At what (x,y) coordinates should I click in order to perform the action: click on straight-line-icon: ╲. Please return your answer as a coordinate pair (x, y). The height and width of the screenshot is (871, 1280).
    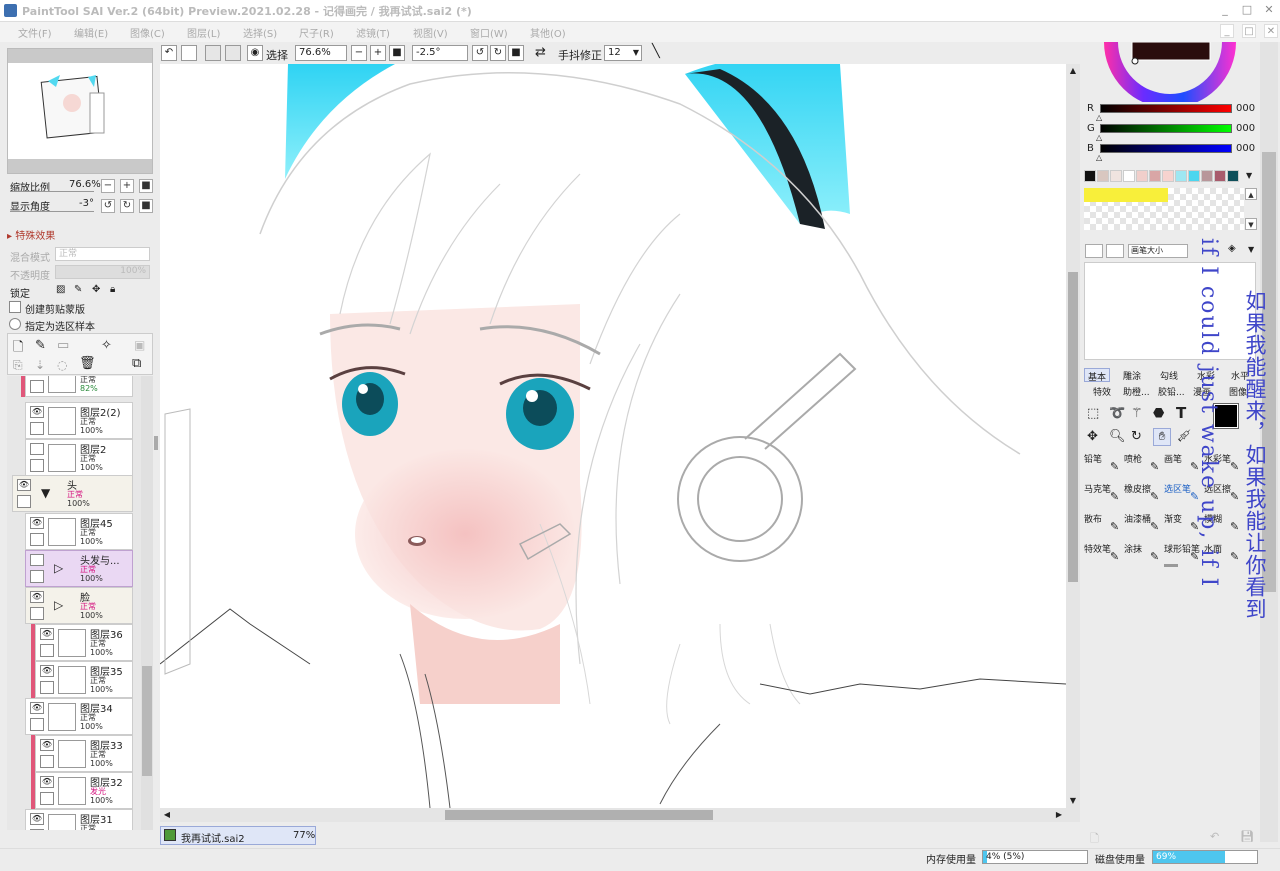
    Looking at the image, I should click on (656, 51).